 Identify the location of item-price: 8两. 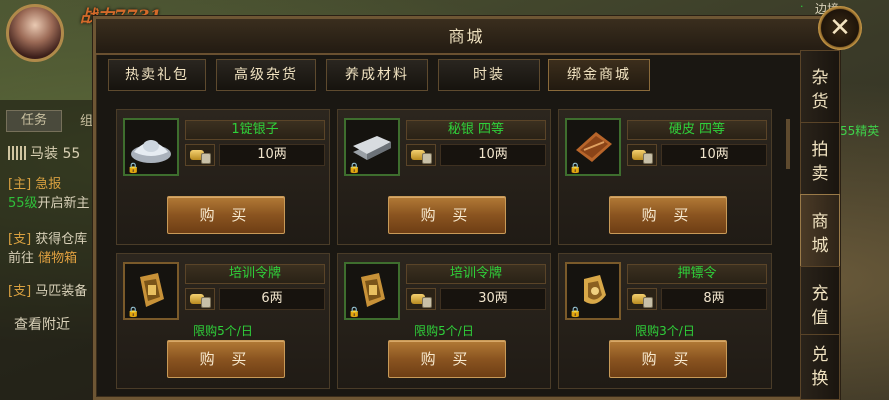
(714, 299).